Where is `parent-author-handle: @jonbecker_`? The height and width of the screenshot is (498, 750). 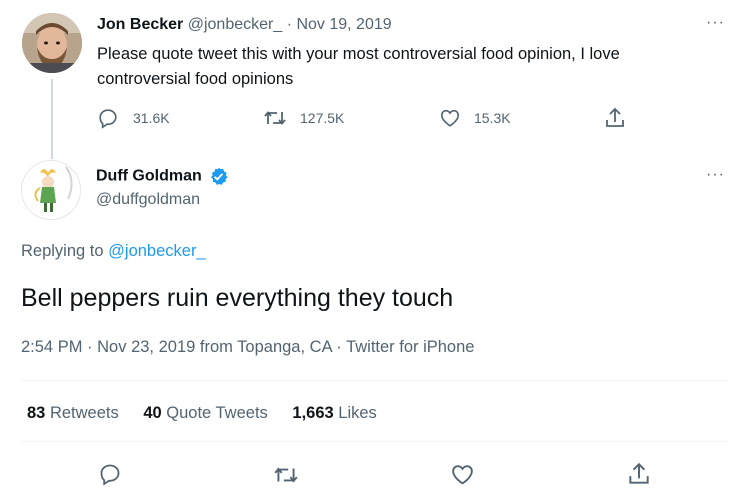
parent-author-handle: @jonbecker_ is located at coordinates (235, 24).